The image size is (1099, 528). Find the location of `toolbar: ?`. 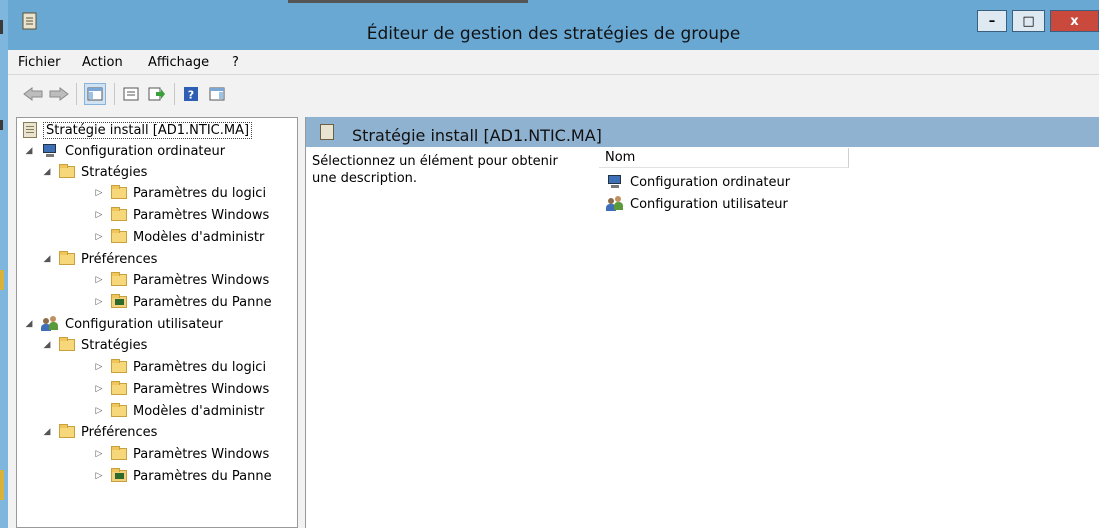

toolbar: ? is located at coordinates (553, 95).